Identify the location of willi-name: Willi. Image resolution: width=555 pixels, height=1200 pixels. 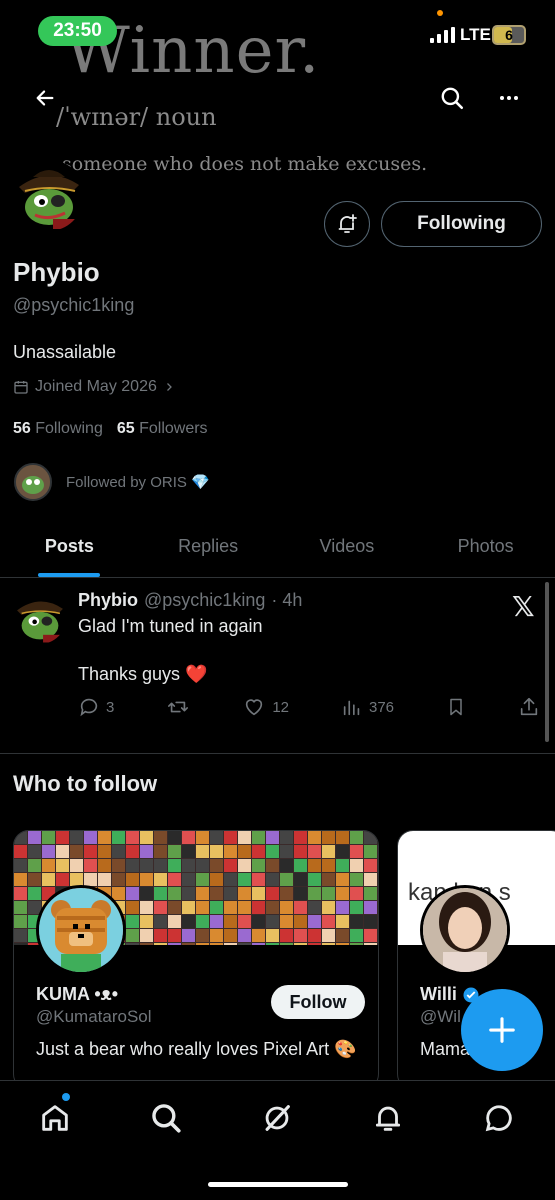
(438, 994).